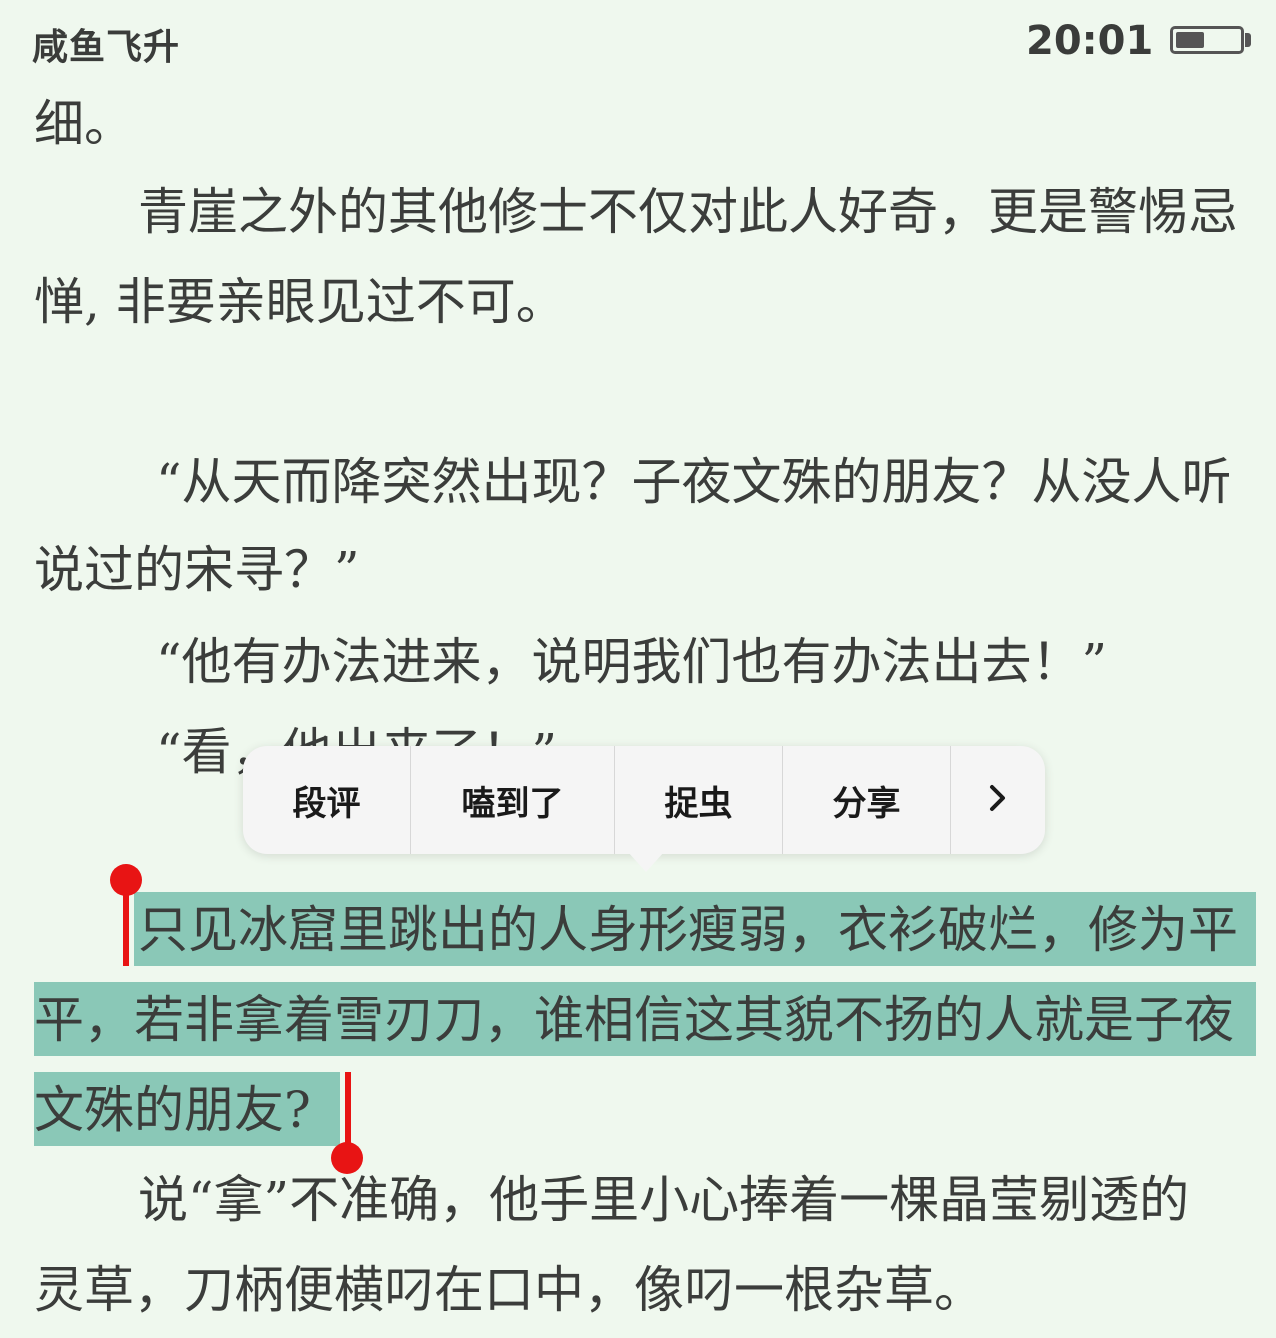 Image resolution: width=1276 pixels, height=1338 pixels. I want to click on clock: 20:01, so click(1090, 41).